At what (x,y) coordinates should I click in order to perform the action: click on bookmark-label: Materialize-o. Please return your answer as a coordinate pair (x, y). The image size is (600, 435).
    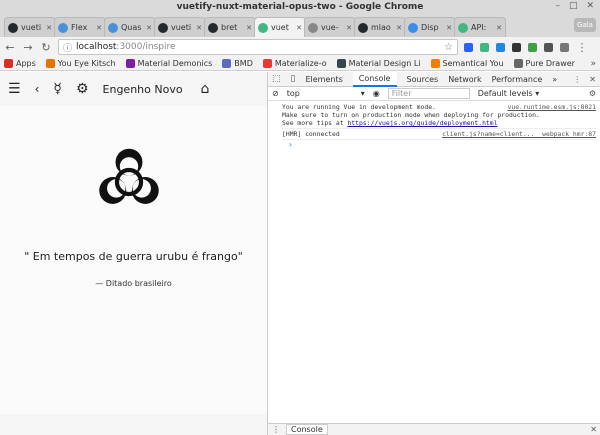
    Looking at the image, I should click on (300, 63).